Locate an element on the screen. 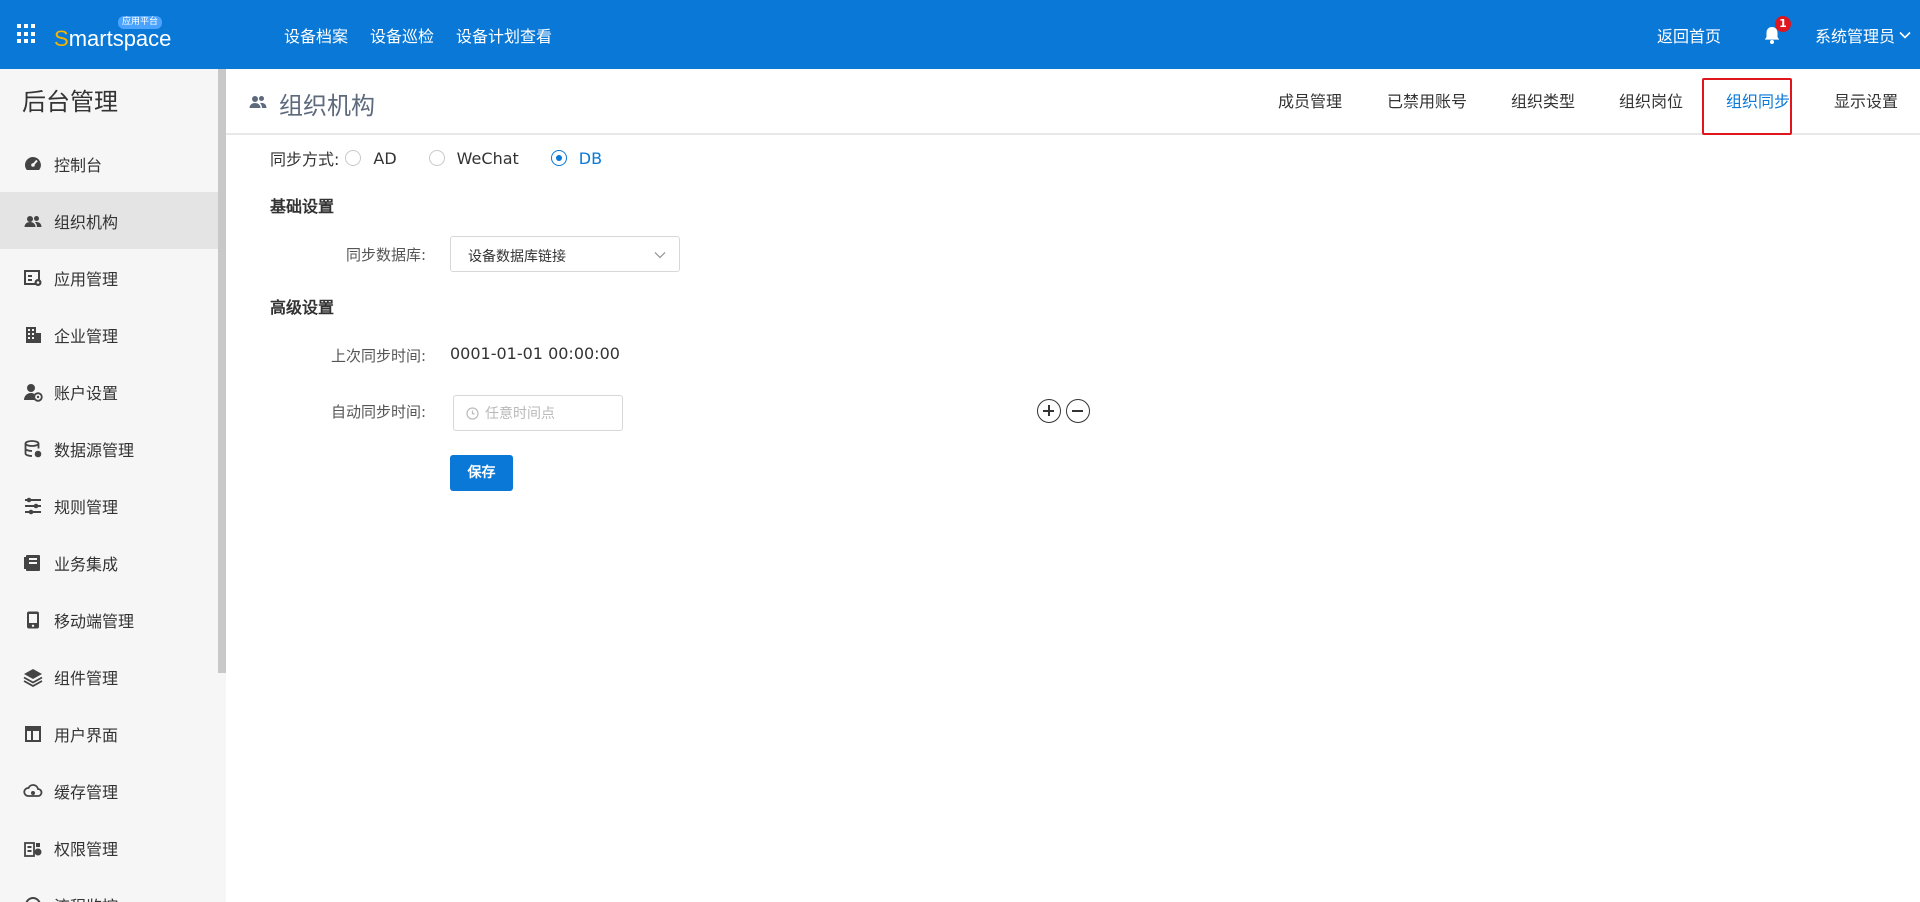 This screenshot has width=1920, height=902. sidebar-item-label: 规则管理 is located at coordinates (86, 507).